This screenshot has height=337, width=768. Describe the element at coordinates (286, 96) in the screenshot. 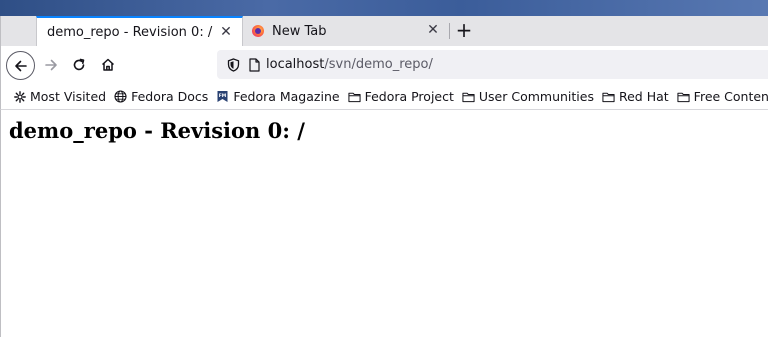

I see `bookmark-label: Fedora Magazine` at that location.